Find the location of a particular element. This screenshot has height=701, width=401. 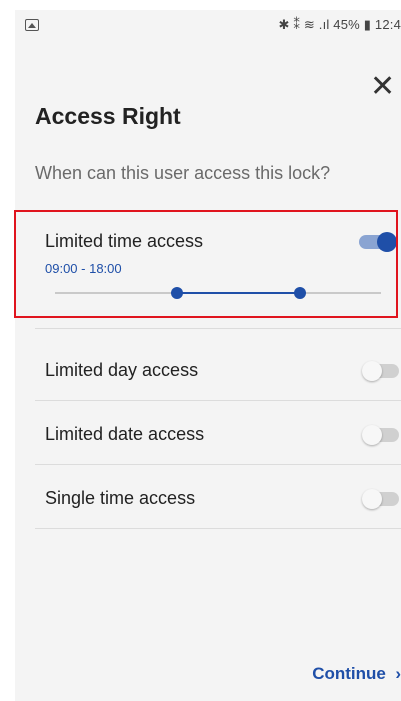

time-range-value: 09:00 - 18:00 is located at coordinates (83, 268).